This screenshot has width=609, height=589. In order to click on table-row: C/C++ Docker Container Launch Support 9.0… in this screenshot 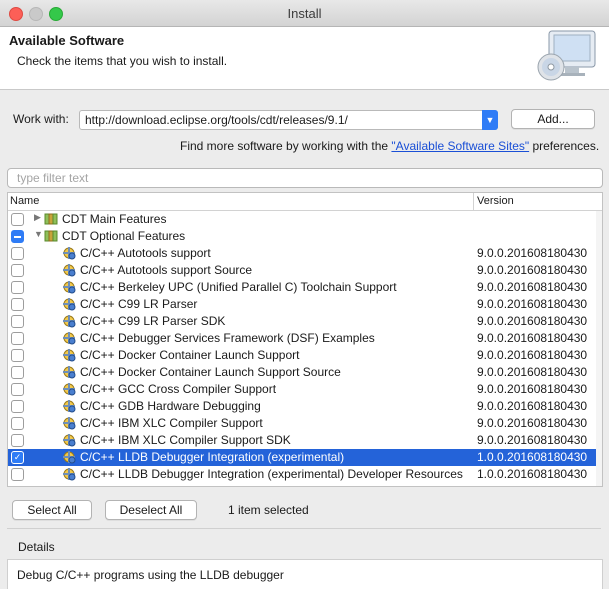, I will do `click(305, 355)`.